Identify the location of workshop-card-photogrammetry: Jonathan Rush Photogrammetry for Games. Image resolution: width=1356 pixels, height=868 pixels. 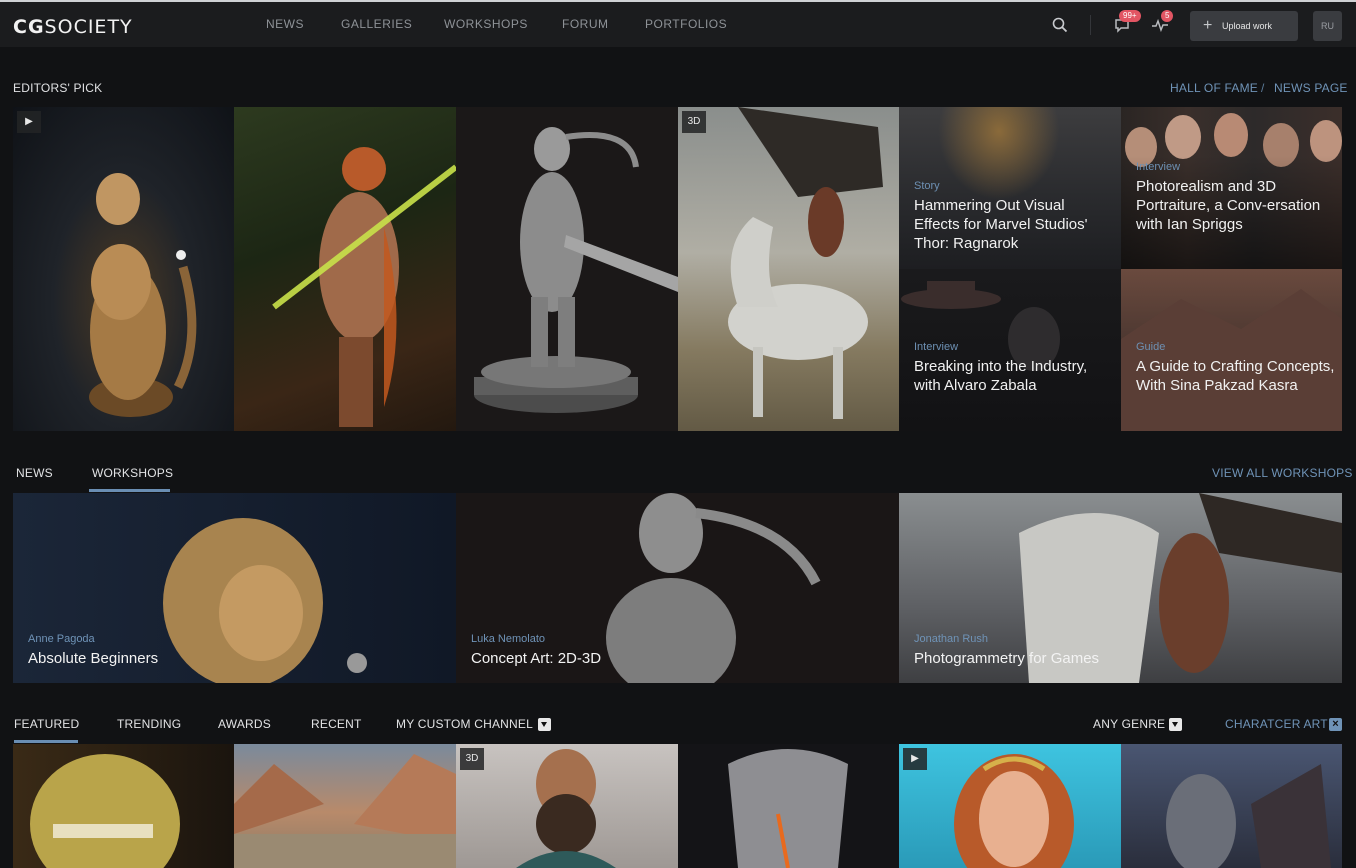
(1120, 588).